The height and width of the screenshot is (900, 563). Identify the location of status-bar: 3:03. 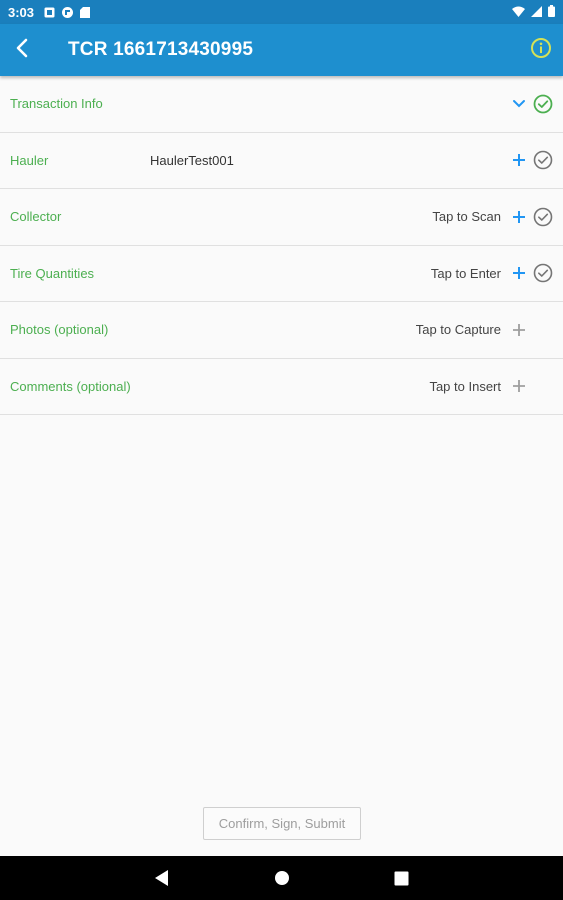
(281, 12).